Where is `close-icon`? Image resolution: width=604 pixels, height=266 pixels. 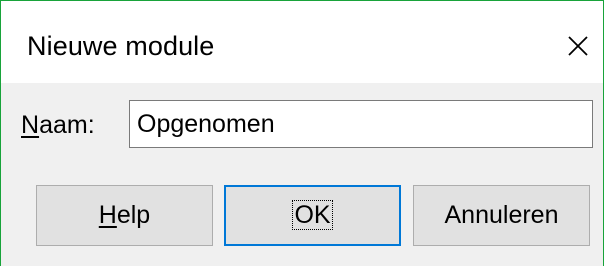 close-icon is located at coordinates (578, 46).